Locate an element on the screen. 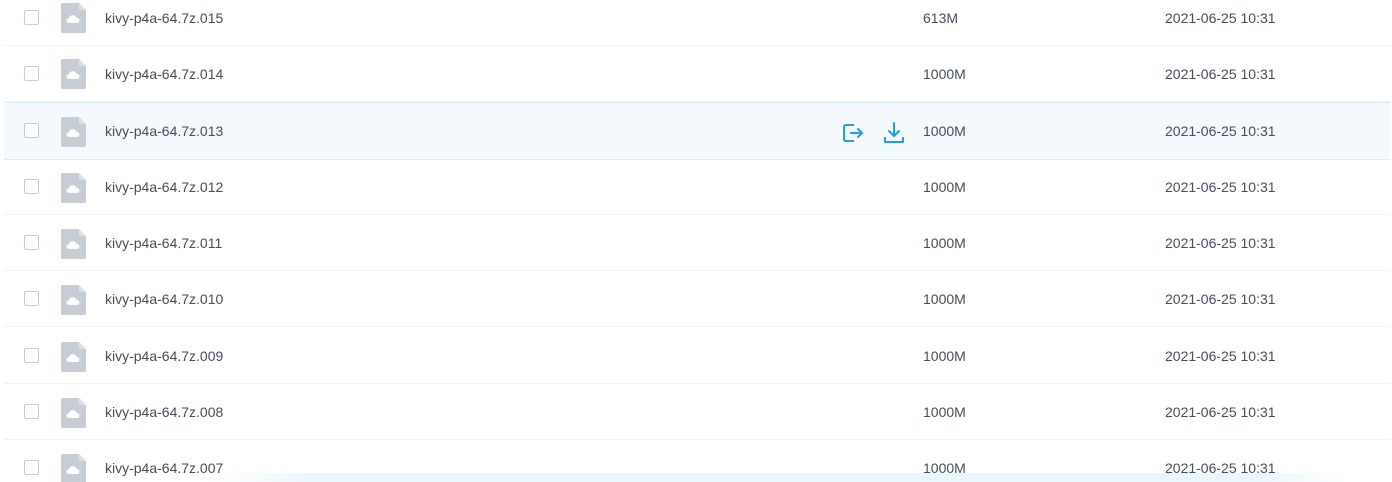  file-name: kivy-p4a-64.7z.007 is located at coordinates (164, 468).